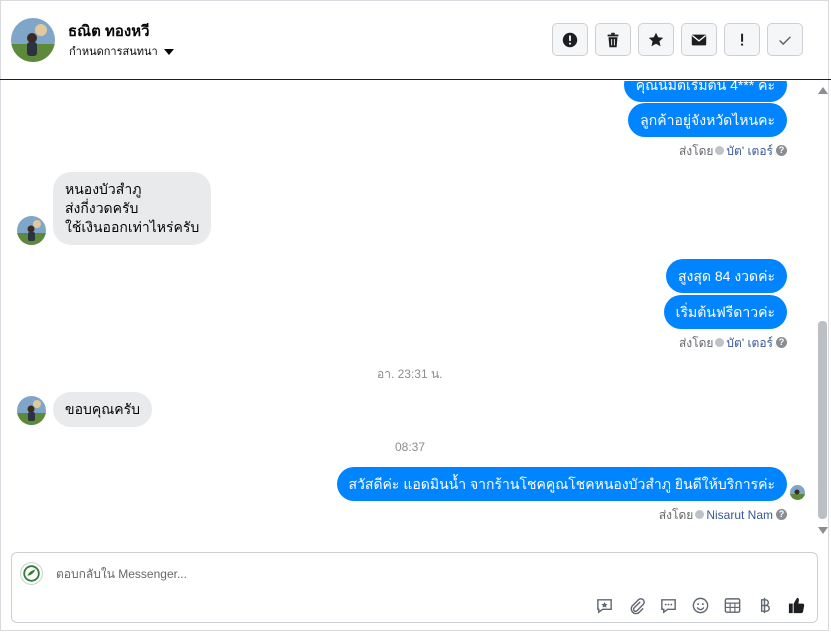 This screenshot has width=831, height=633. Describe the element at coordinates (705, 91) in the screenshot. I see `outgoing-message: คุณนิมิตเริ่มต้น 4*** ค่ะ` at that location.